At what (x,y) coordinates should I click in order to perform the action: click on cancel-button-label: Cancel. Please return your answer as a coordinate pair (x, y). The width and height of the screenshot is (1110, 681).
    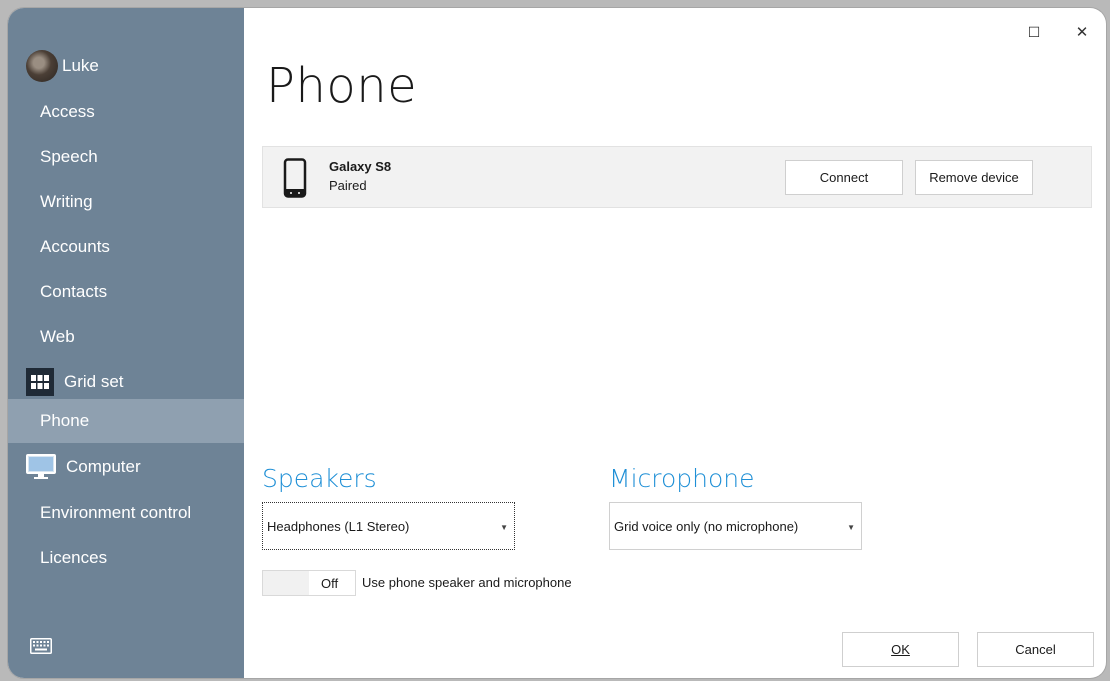
    Looking at the image, I should click on (1035, 649).